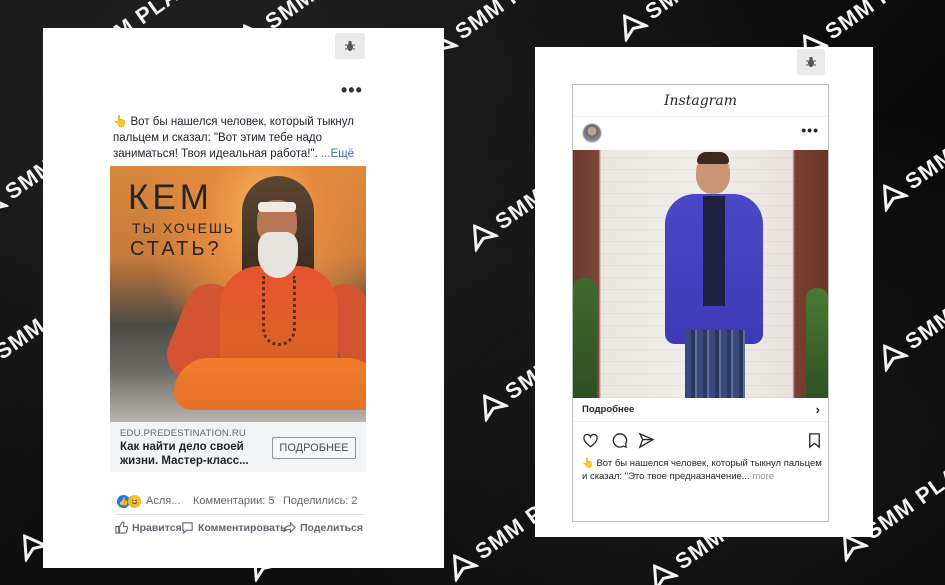  What do you see at coordinates (590, 440) in the screenshot?
I see `heart-icon` at bounding box center [590, 440].